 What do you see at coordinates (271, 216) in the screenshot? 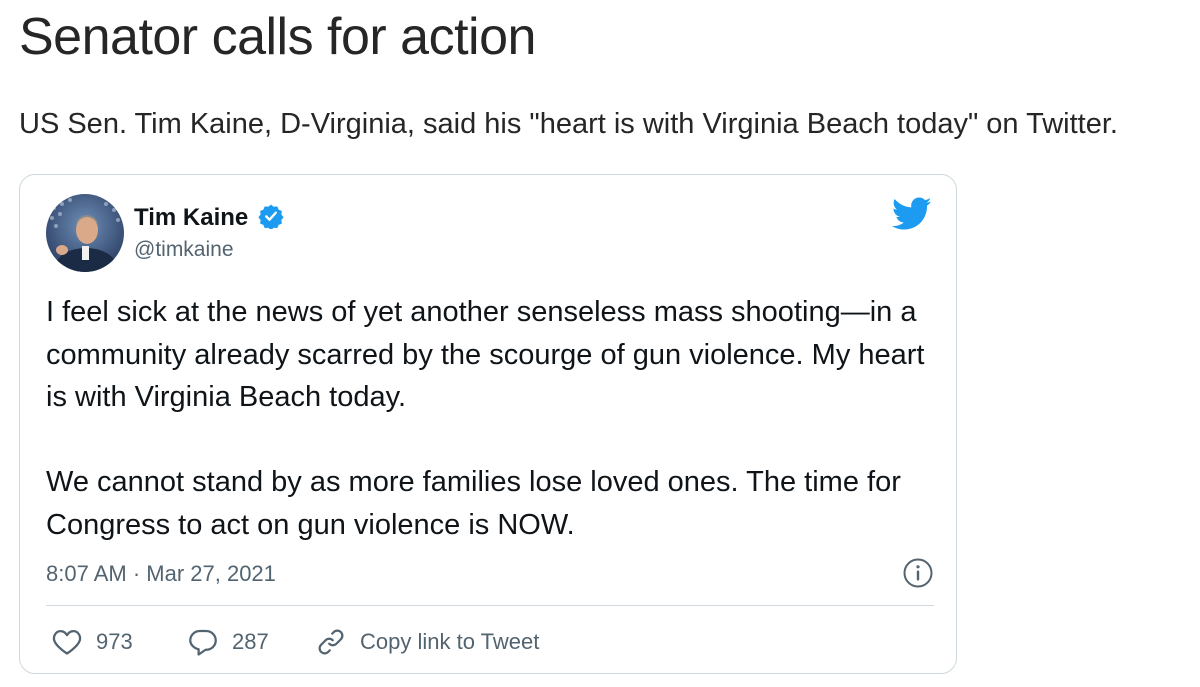
I see `verified-badge-icon` at bounding box center [271, 216].